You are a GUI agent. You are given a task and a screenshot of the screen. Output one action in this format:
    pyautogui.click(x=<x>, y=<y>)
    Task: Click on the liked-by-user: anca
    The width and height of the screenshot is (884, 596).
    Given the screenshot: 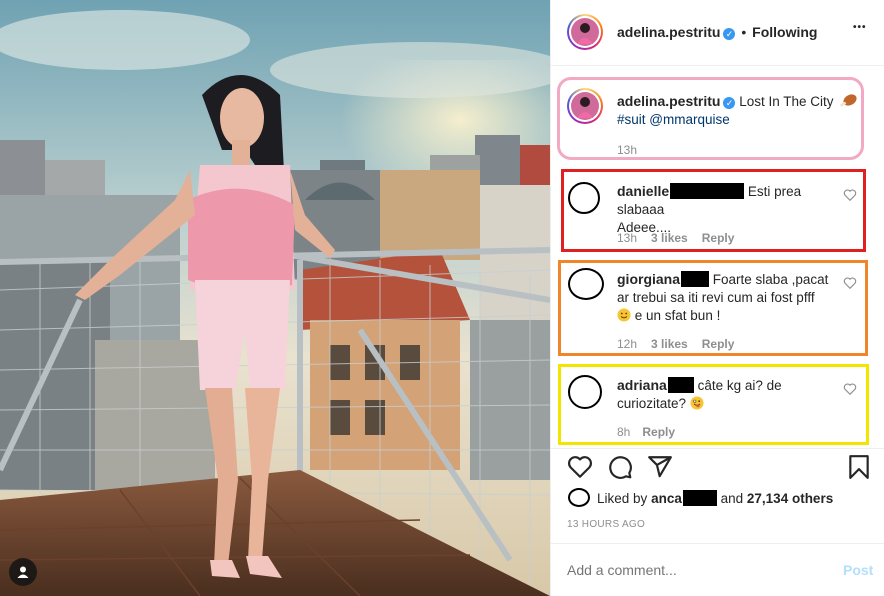 What is the action you would take?
    pyautogui.click(x=666, y=498)
    